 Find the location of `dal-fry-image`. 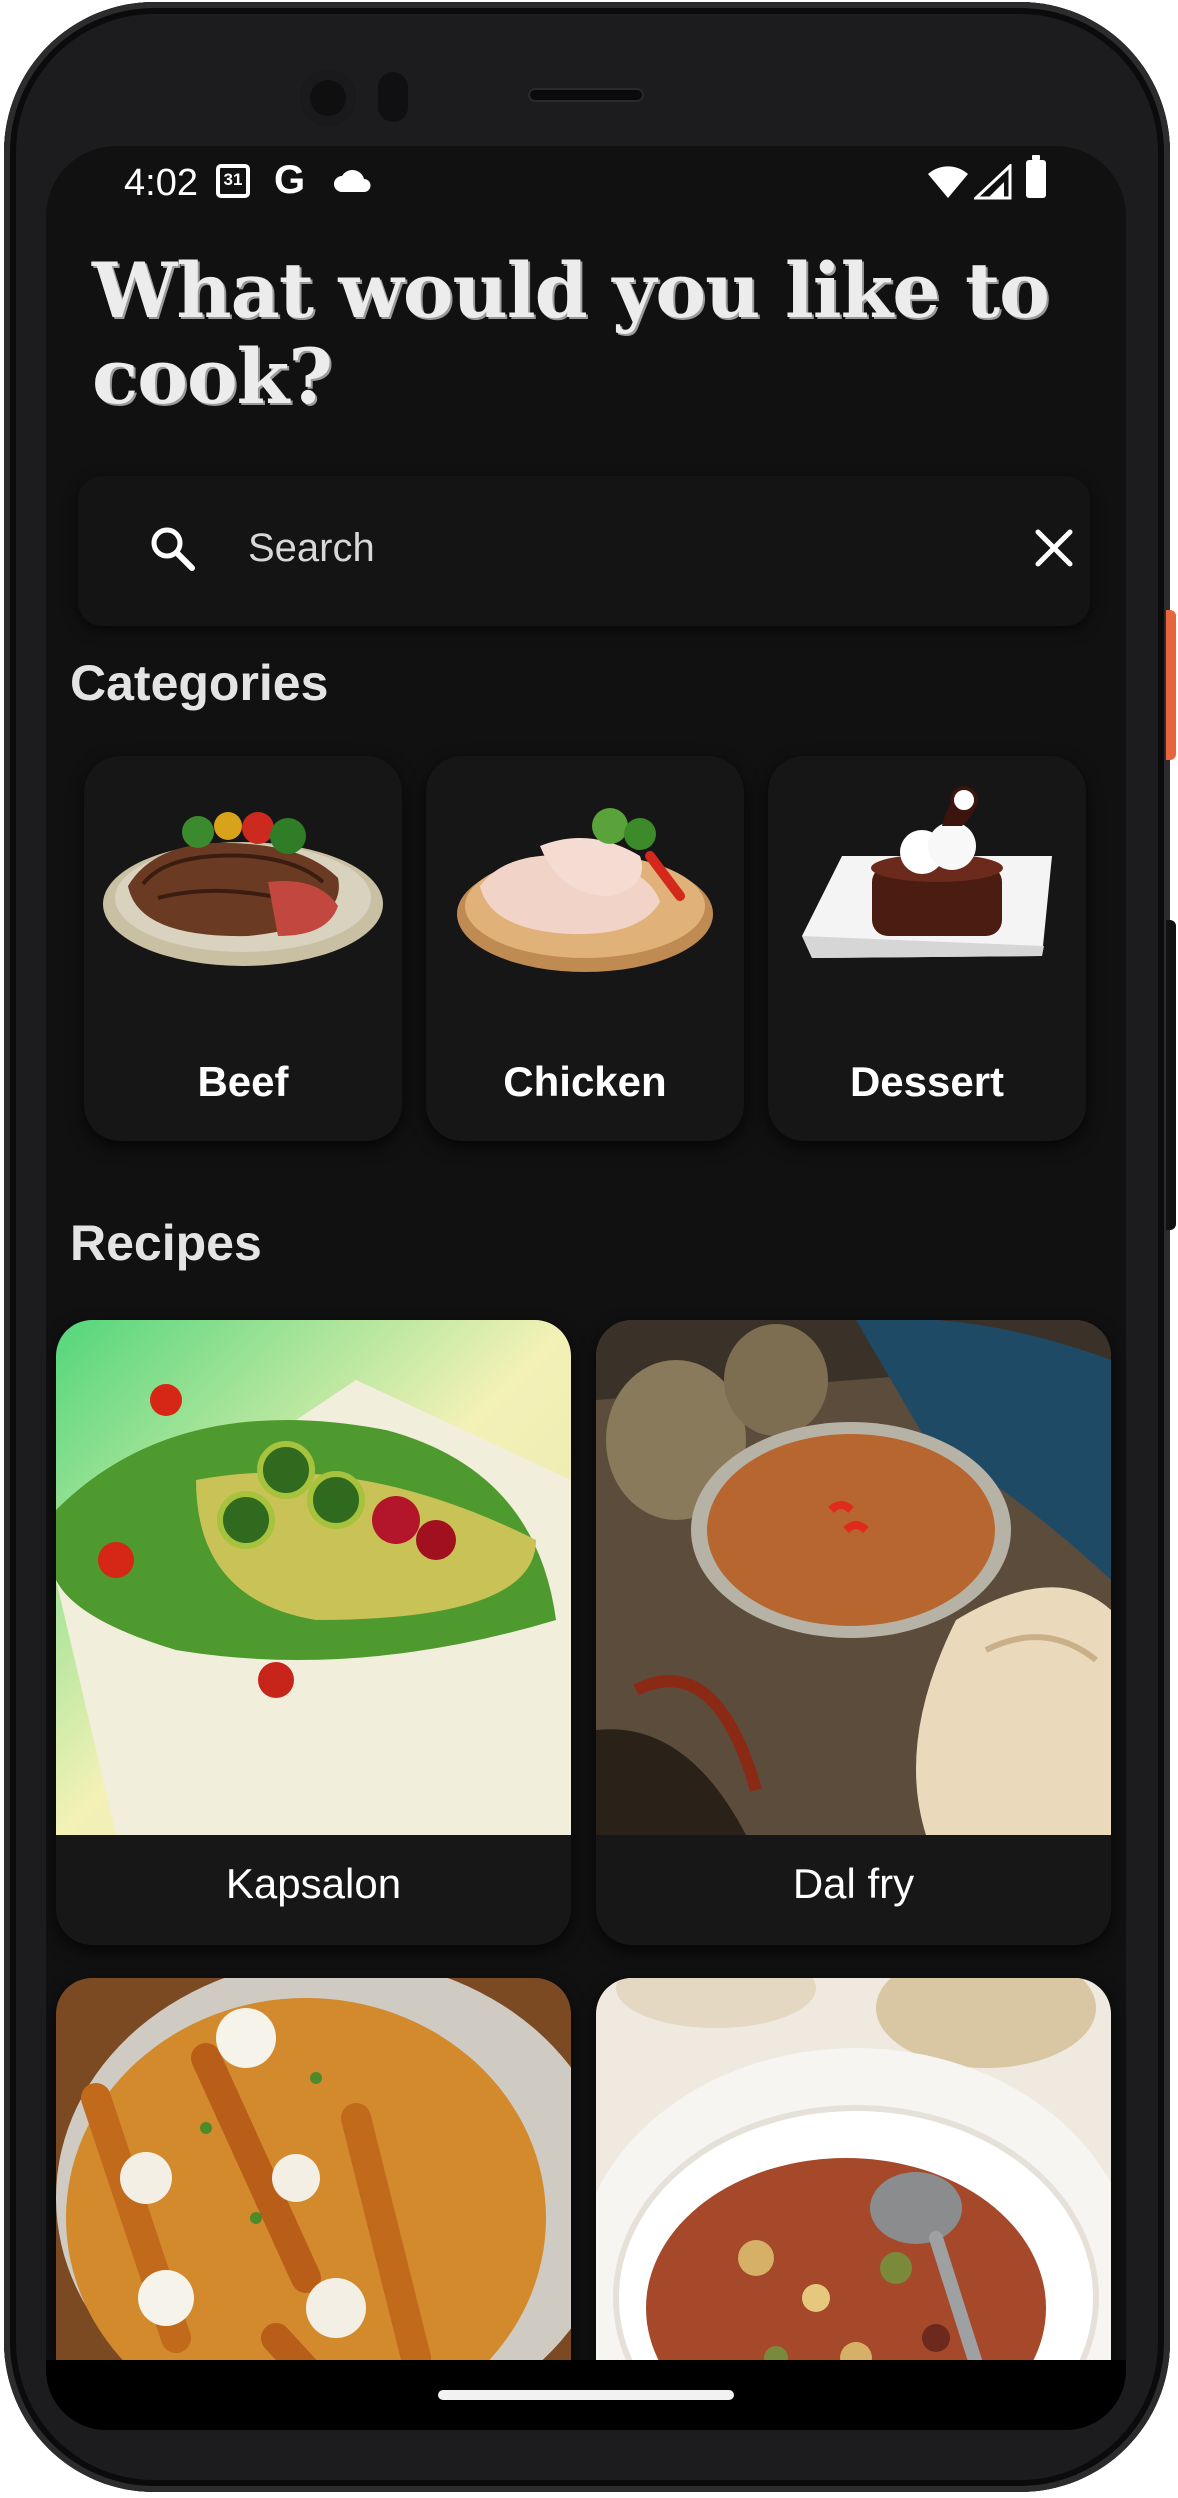

dal-fry-image is located at coordinates (853, 1577).